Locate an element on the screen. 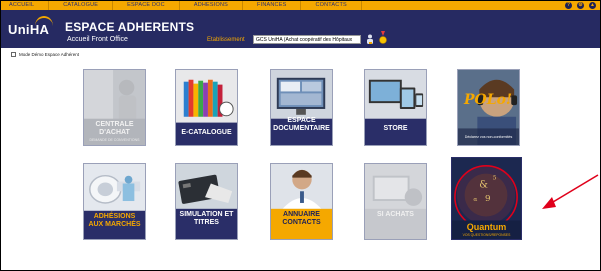 Image resolution: width=601 pixels, height=271 pixels. svg-text: 9 is located at coordinates (488, 199).